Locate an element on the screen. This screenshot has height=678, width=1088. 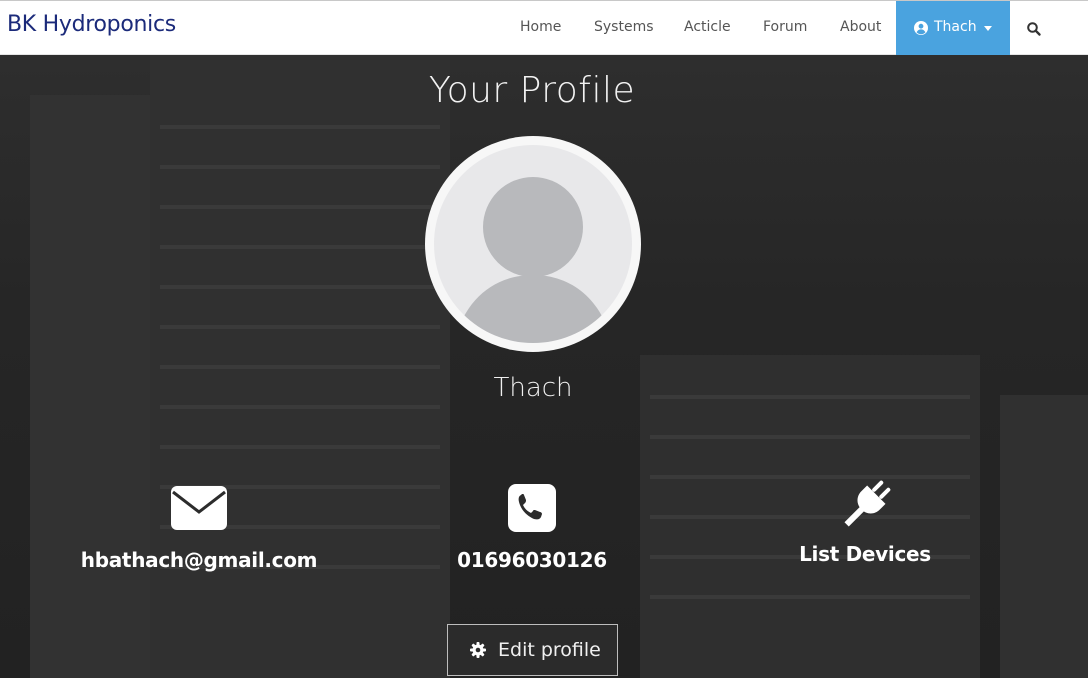
email-info: hbathach@gmail.com is located at coordinates (199, 528).